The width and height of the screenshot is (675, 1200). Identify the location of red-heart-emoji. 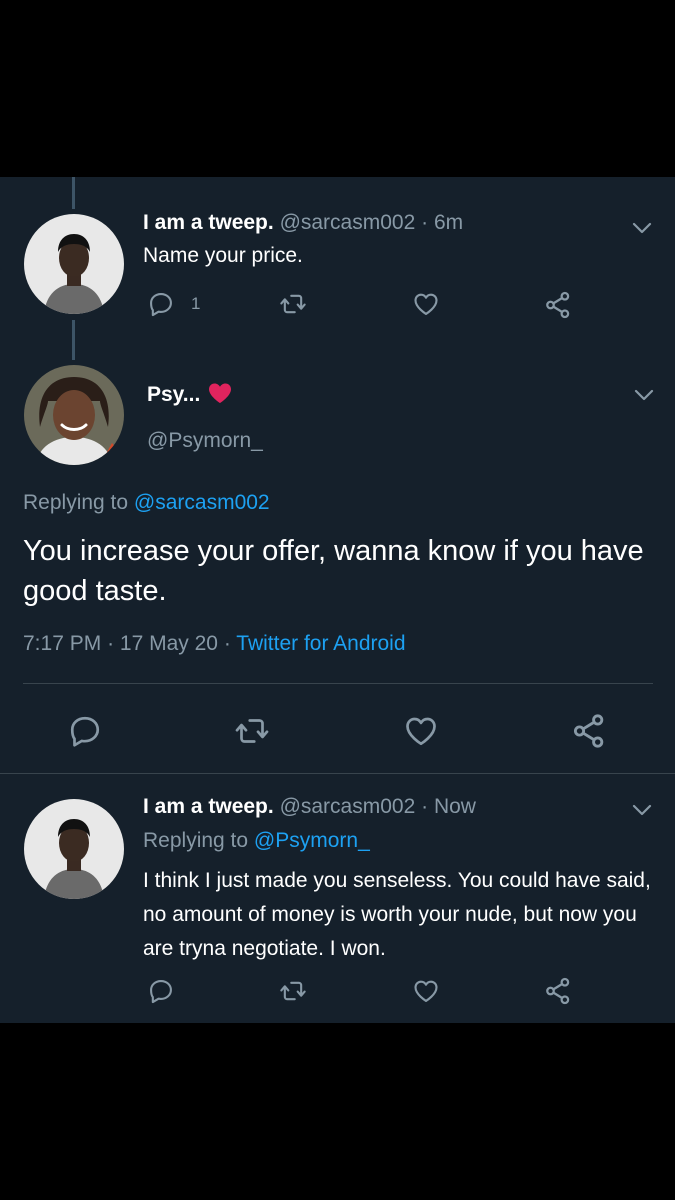
(220, 393).